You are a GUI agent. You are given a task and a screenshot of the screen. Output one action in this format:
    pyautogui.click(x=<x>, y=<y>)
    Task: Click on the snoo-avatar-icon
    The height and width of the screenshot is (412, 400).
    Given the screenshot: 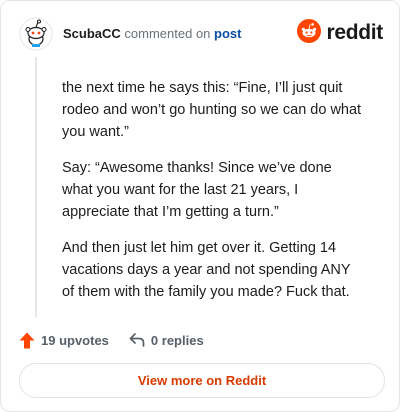 What is the action you would take?
    pyautogui.click(x=36, y=34)
    